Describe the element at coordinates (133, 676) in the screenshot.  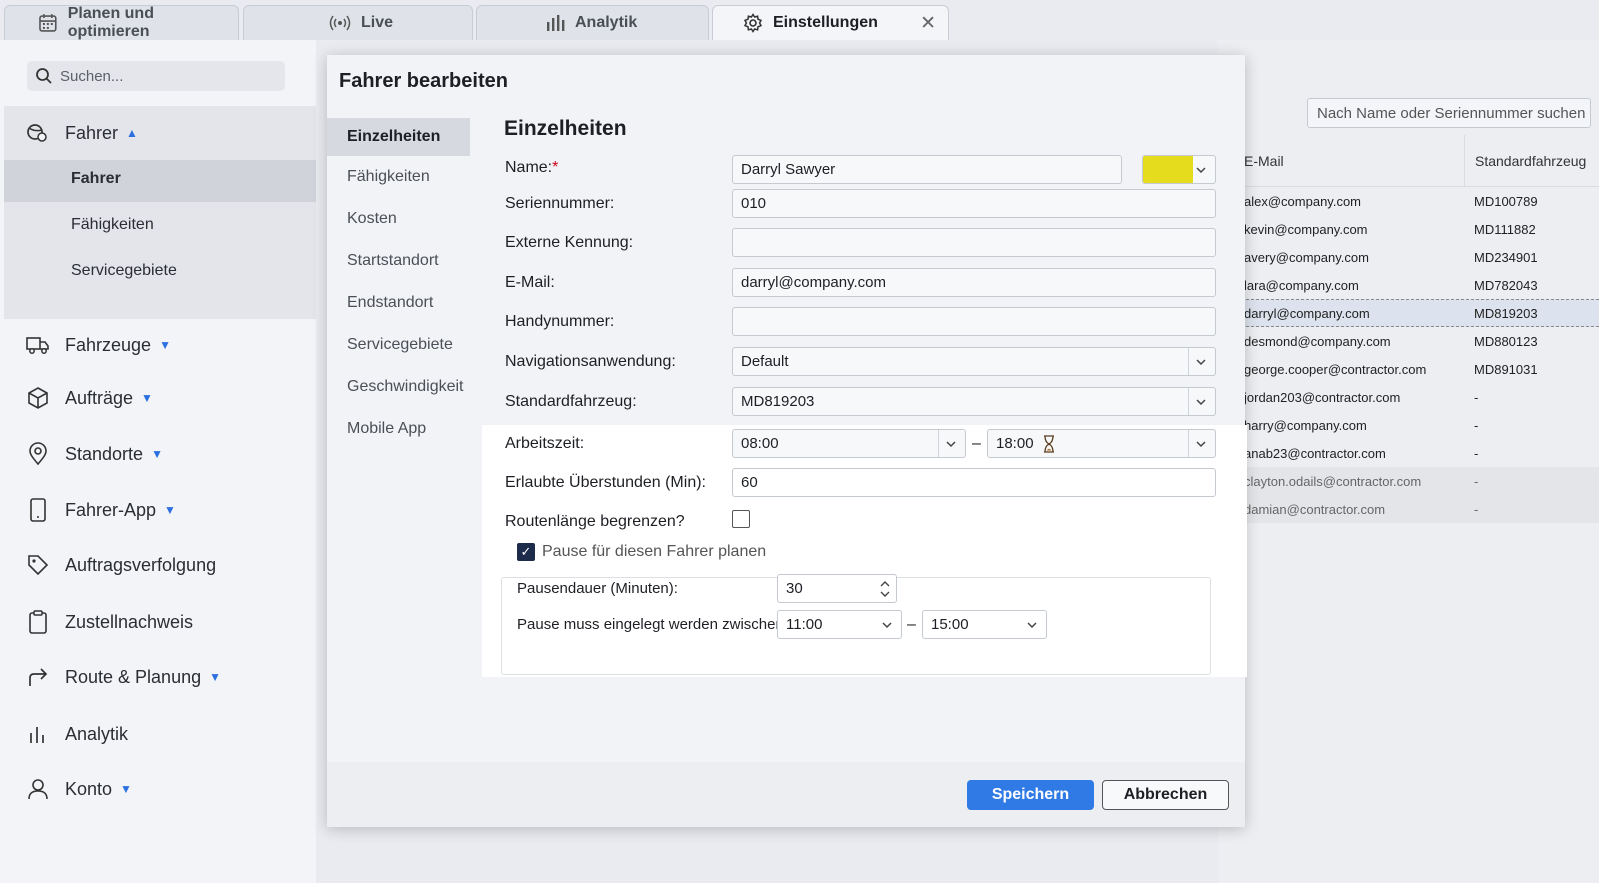
I see `sidebar-item-label: Route & Planung` at that location.